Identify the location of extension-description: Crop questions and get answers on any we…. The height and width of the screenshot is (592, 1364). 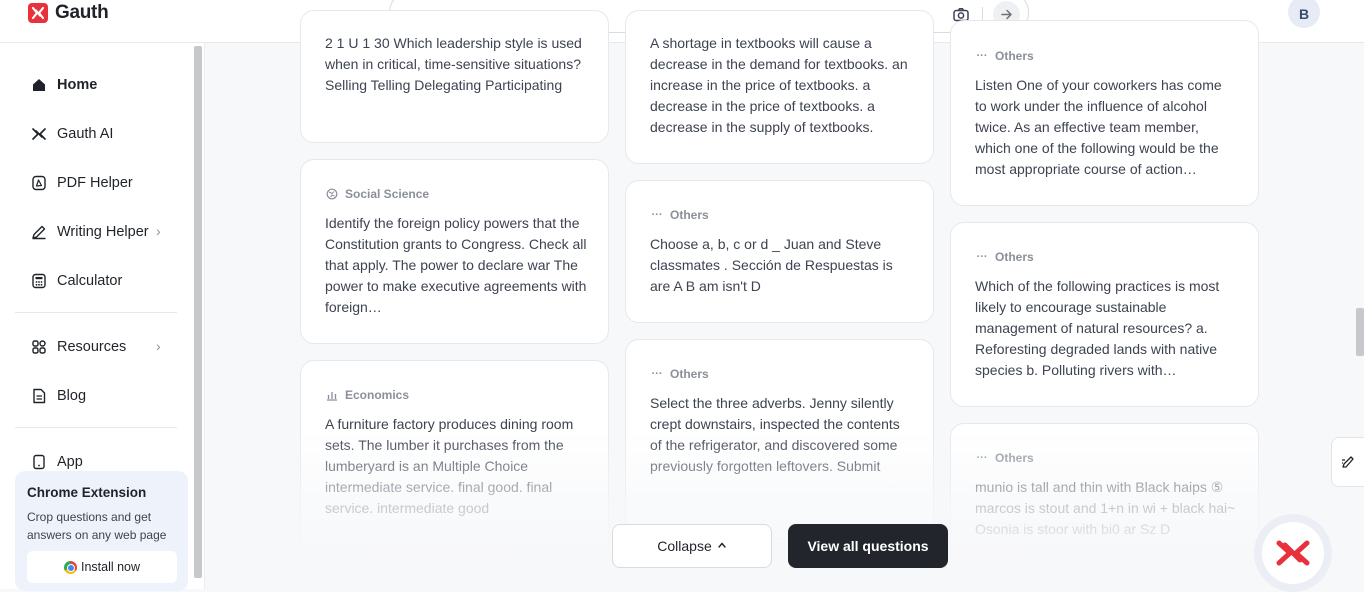
(97, 526).